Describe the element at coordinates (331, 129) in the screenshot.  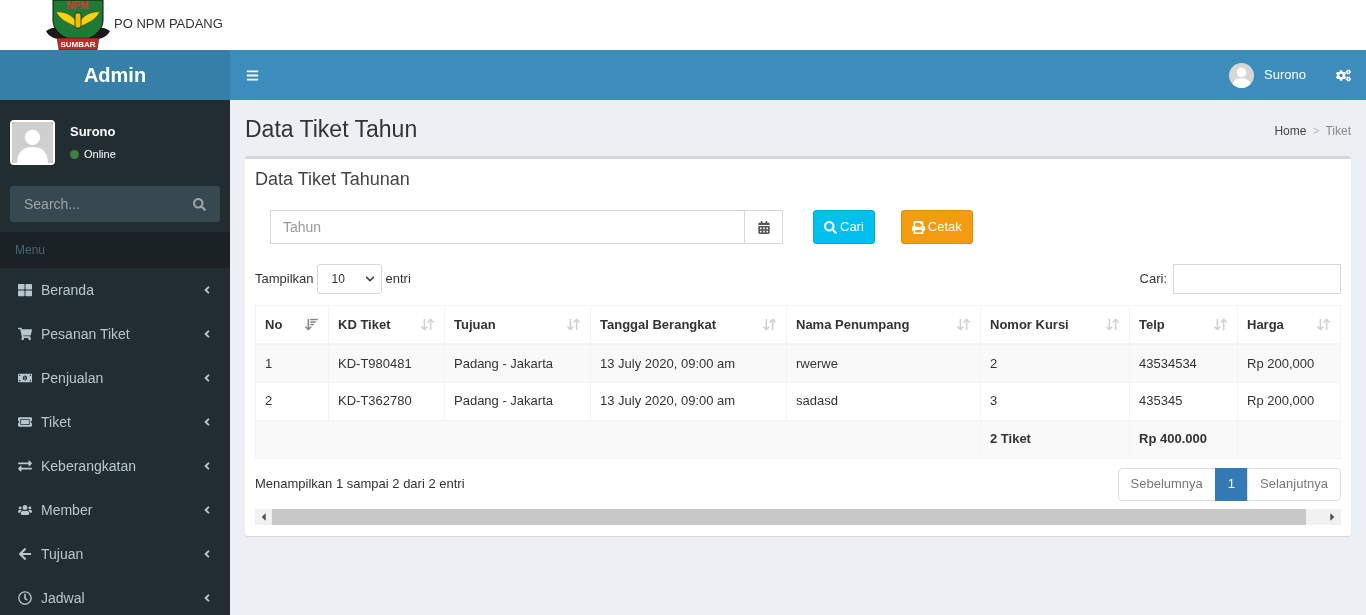
I see `page-title: Data Tiket Tahun` at that location.